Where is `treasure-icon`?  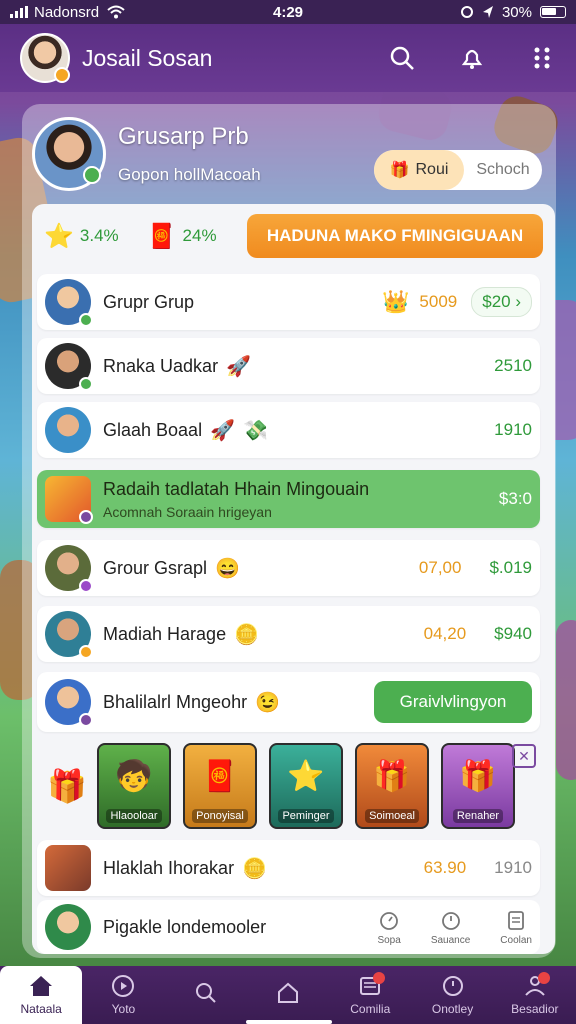
treasure-icon is located at coordinates (68, 868).